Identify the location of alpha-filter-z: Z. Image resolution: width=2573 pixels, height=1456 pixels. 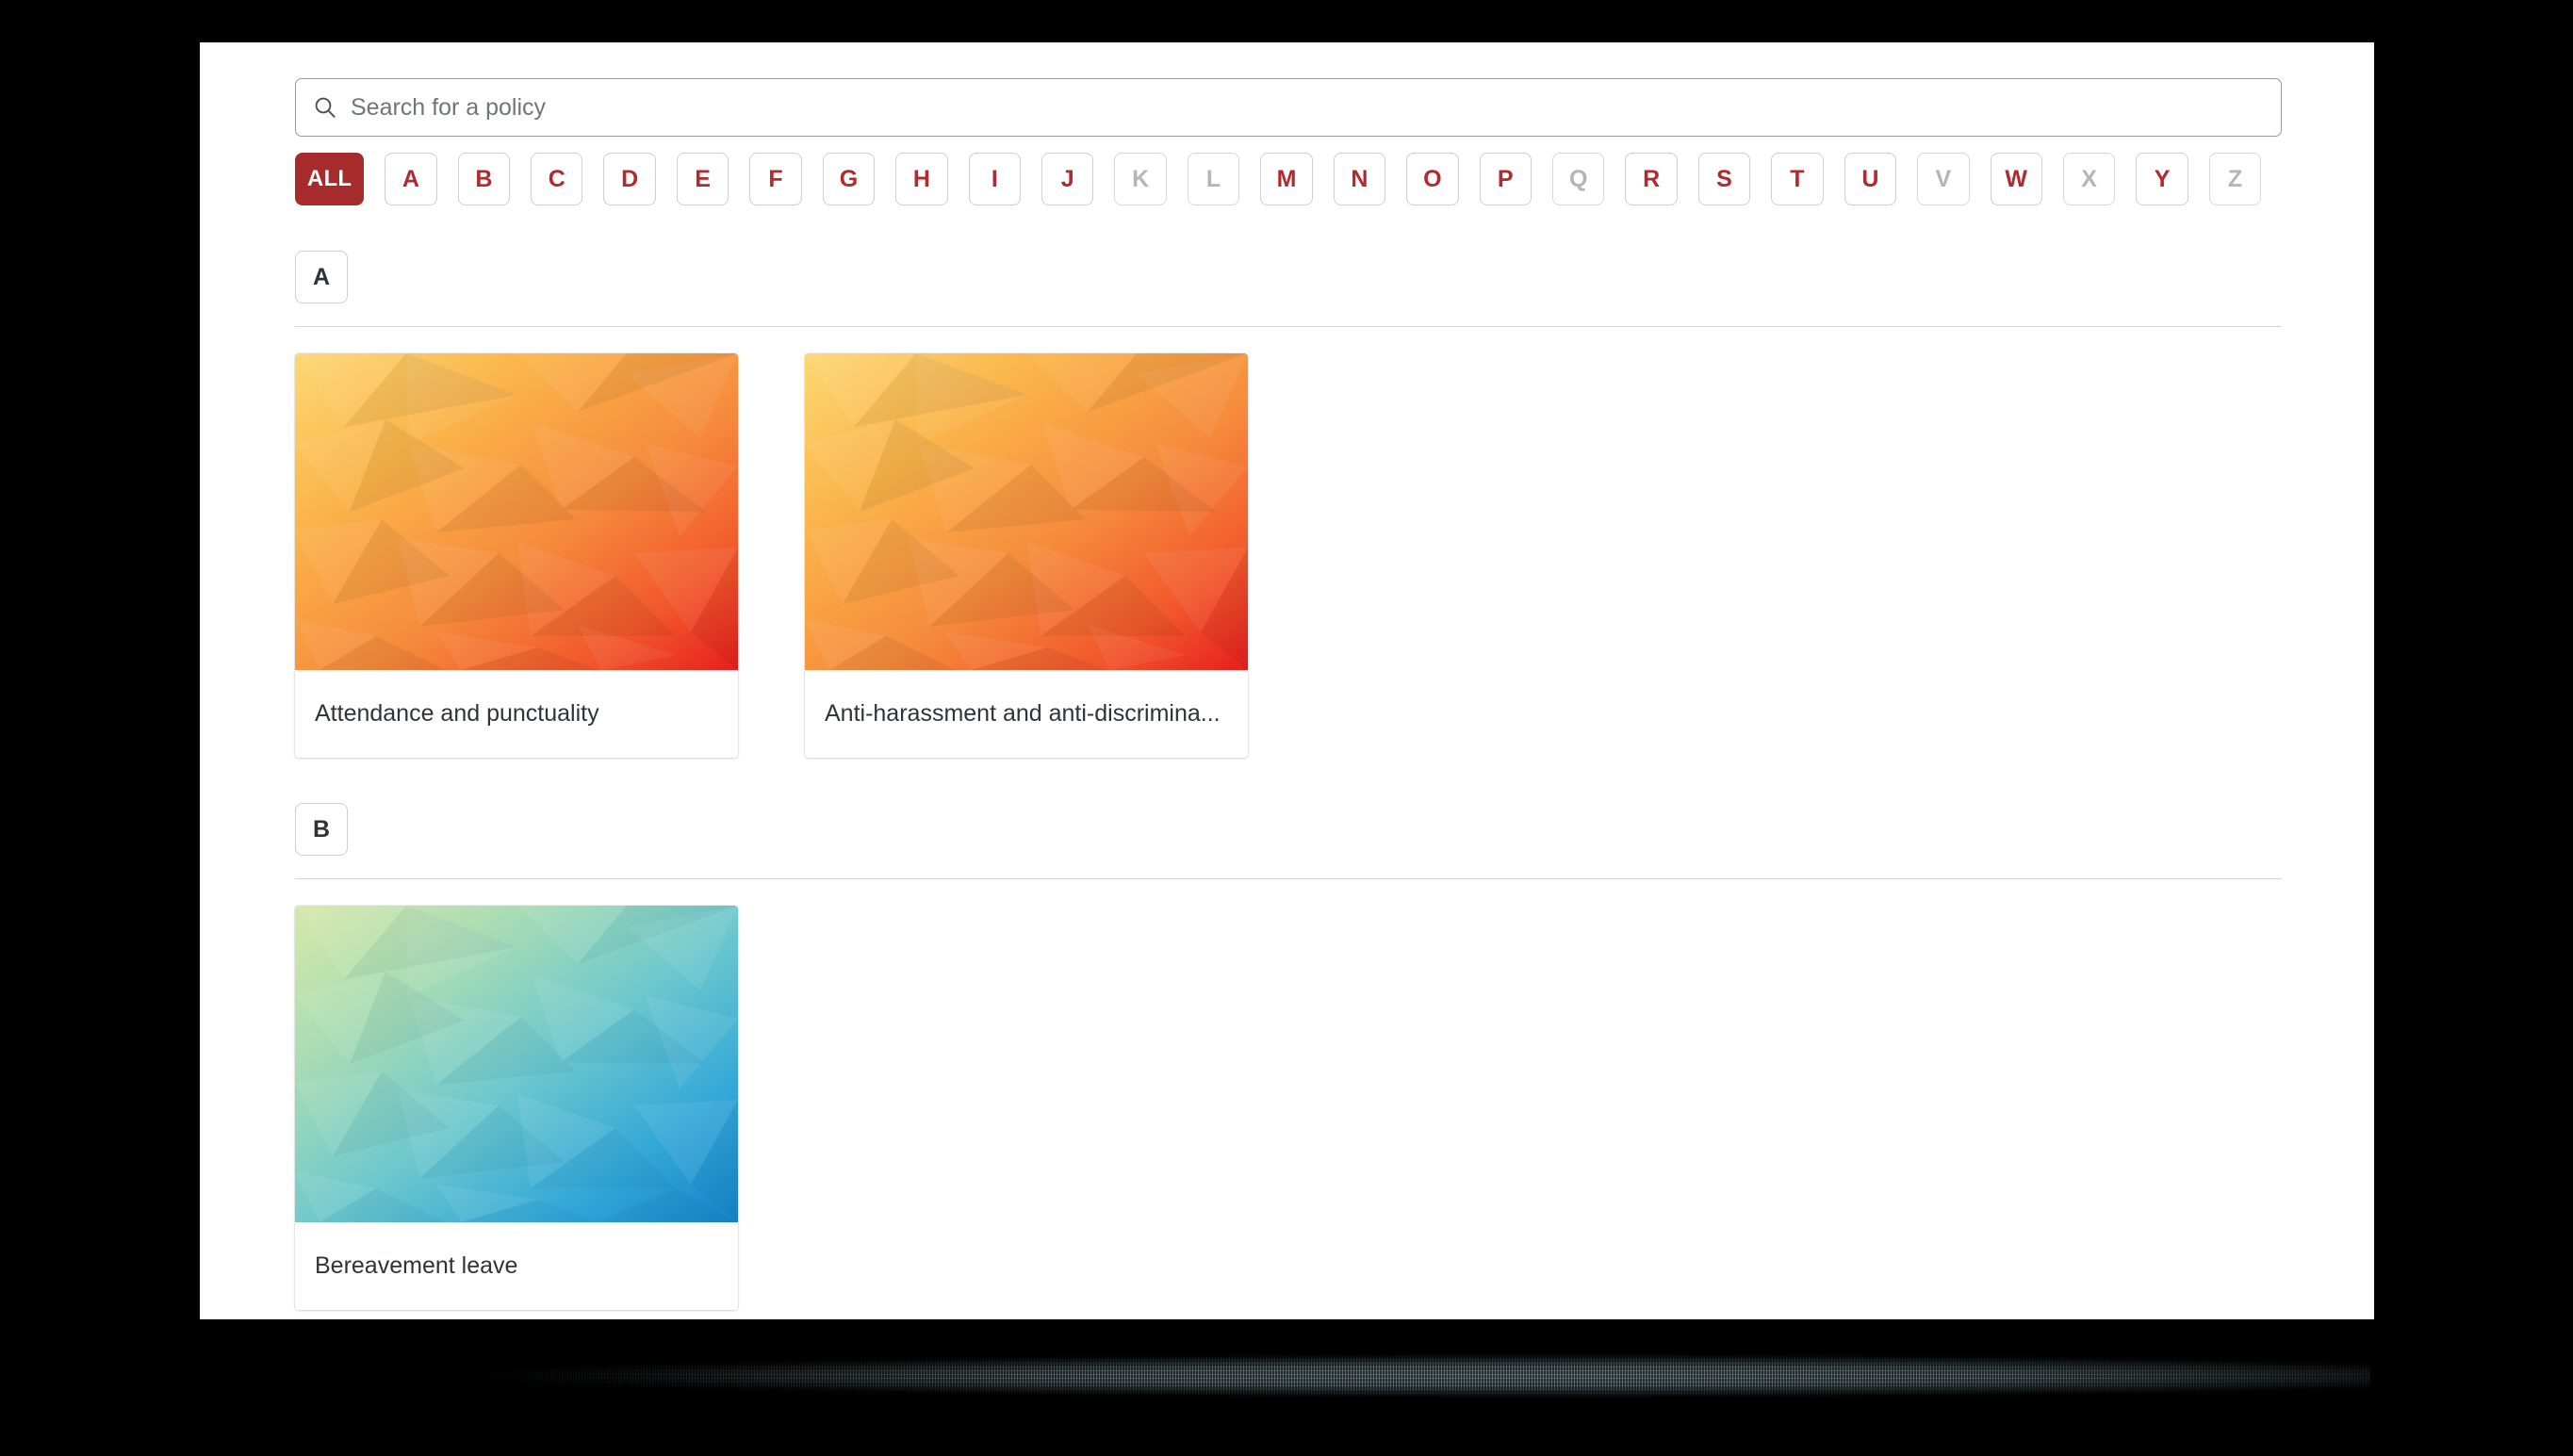
(2235, 179).